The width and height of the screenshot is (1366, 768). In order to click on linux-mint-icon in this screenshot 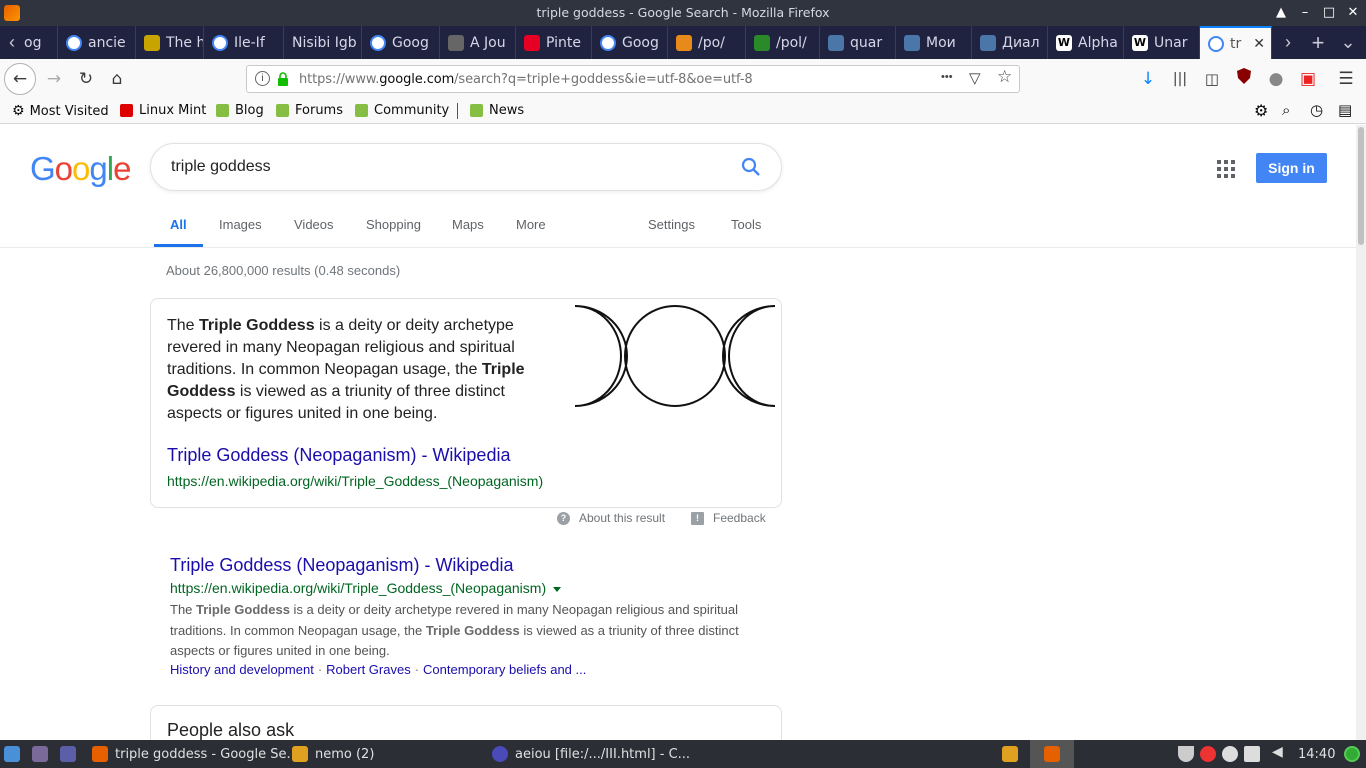, I will do `click(126, 110)`.